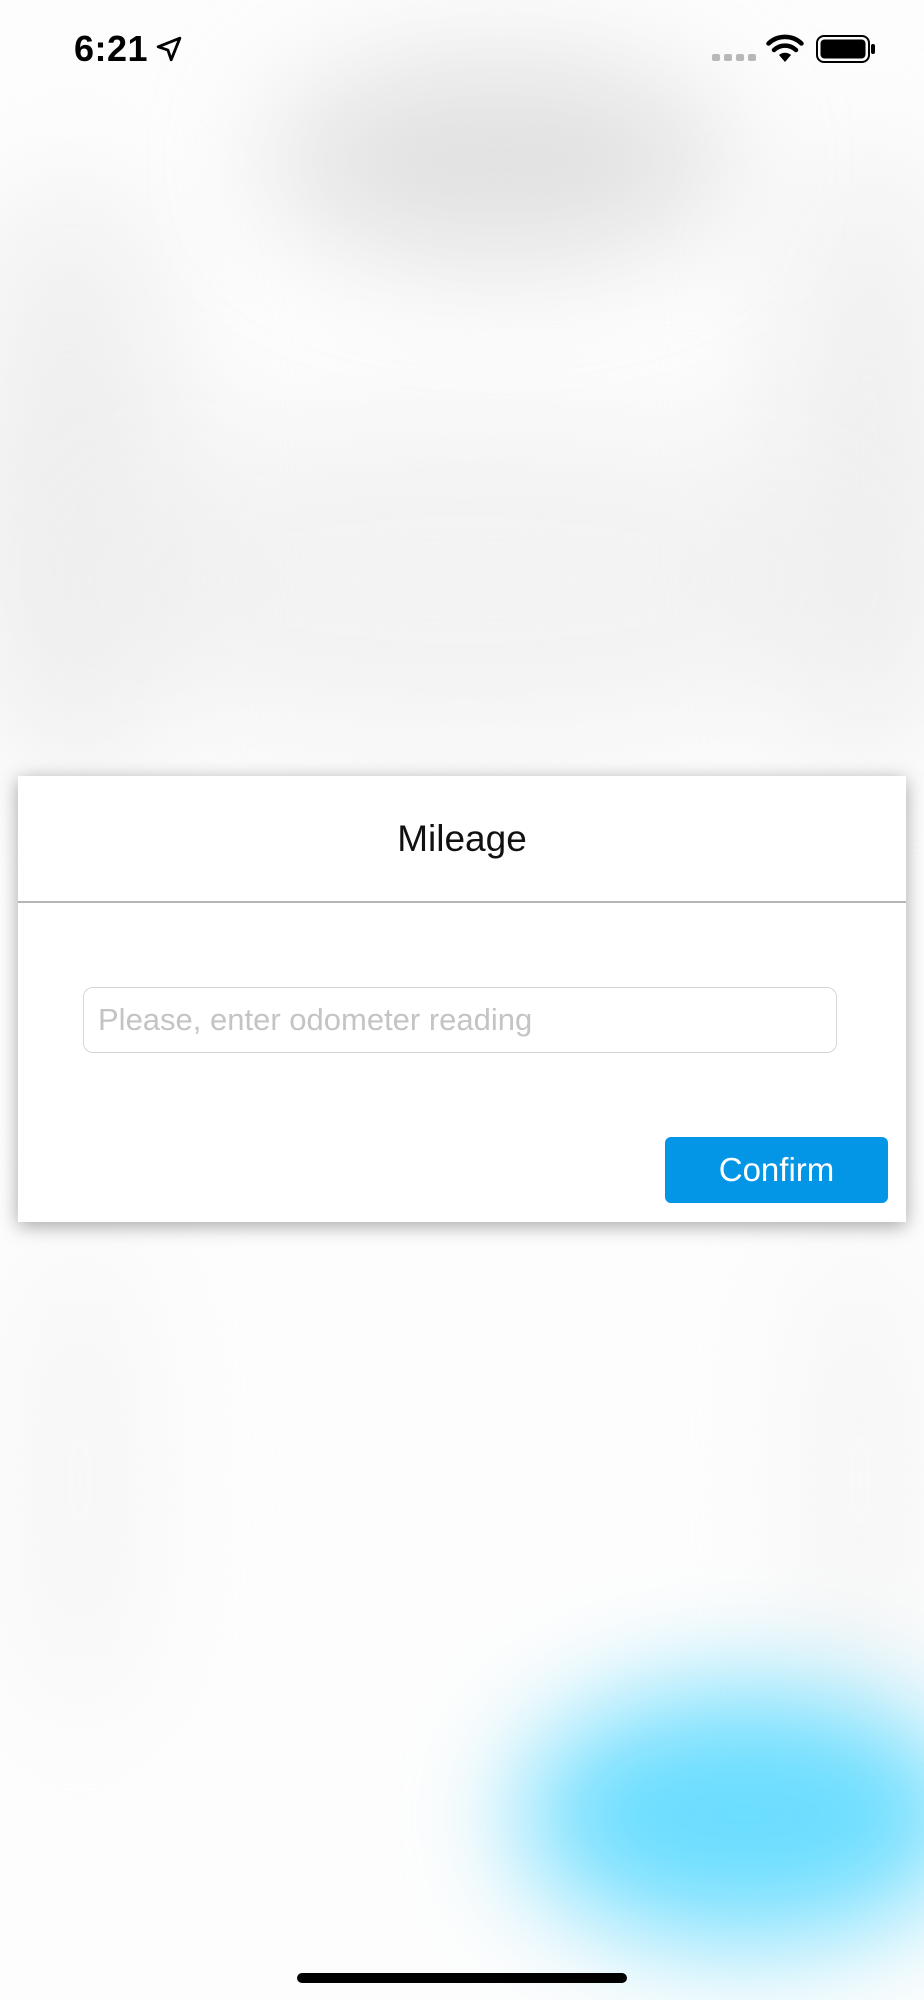 The height and width of the screenshot is (2000, 924). Describe the element at coordinates (169, 49) in the screenshot. I see `location-arrow-icon` at that location.